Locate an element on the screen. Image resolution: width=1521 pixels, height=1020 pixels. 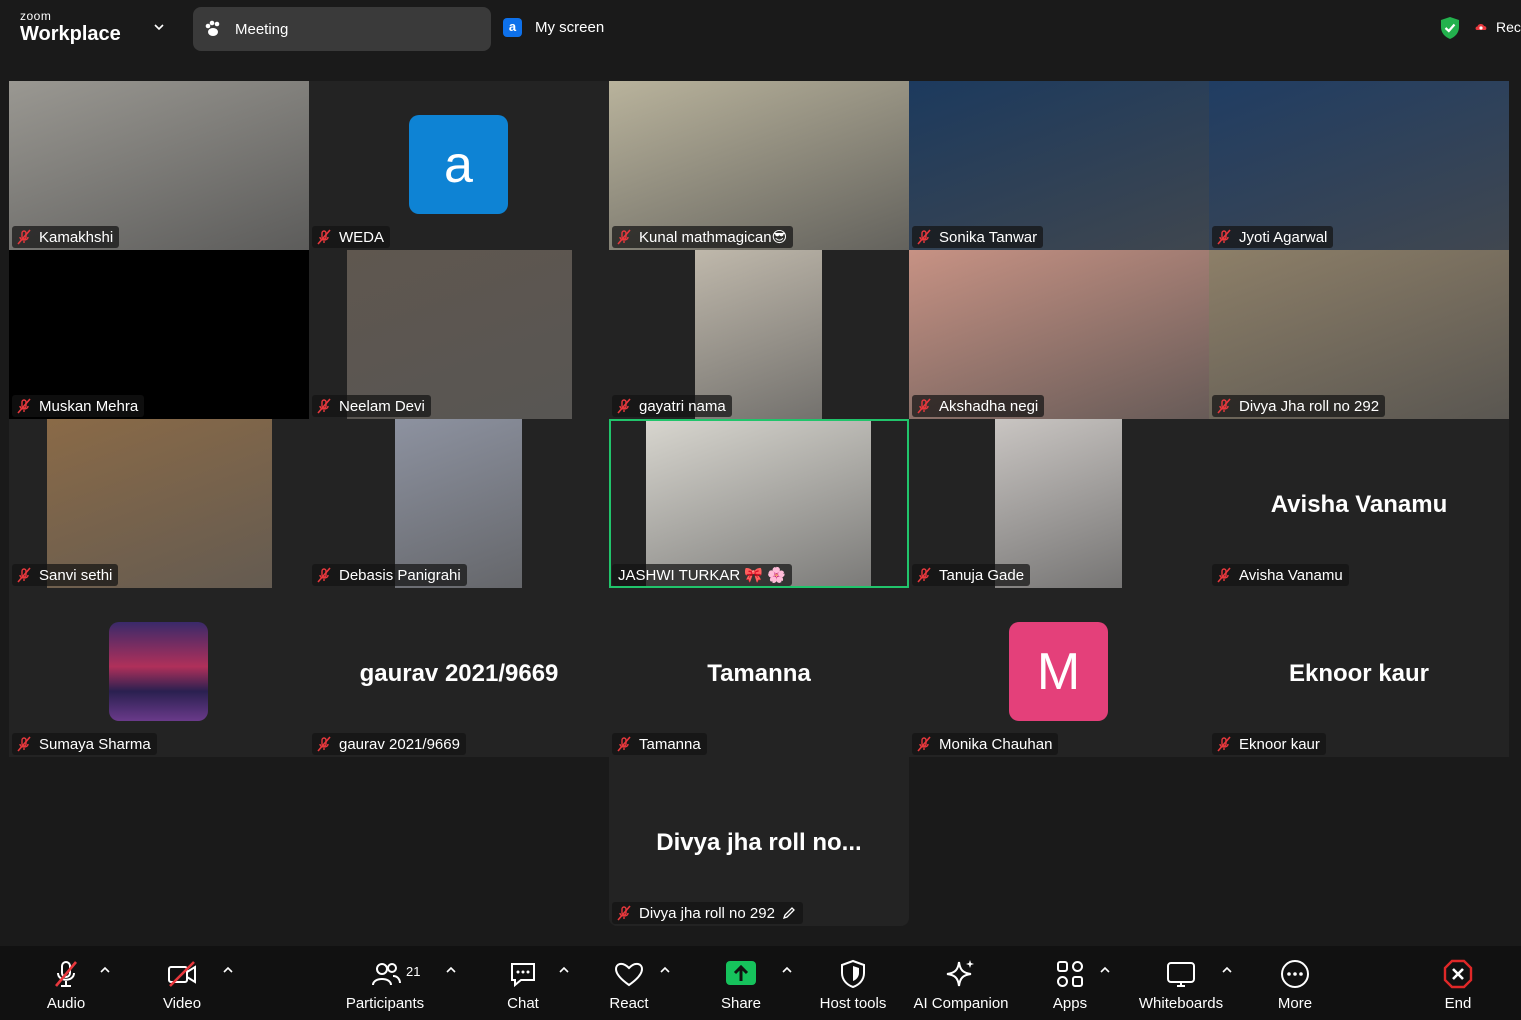
participant-display-name: Eknoor kaur is located at coordinates (1359, 673).